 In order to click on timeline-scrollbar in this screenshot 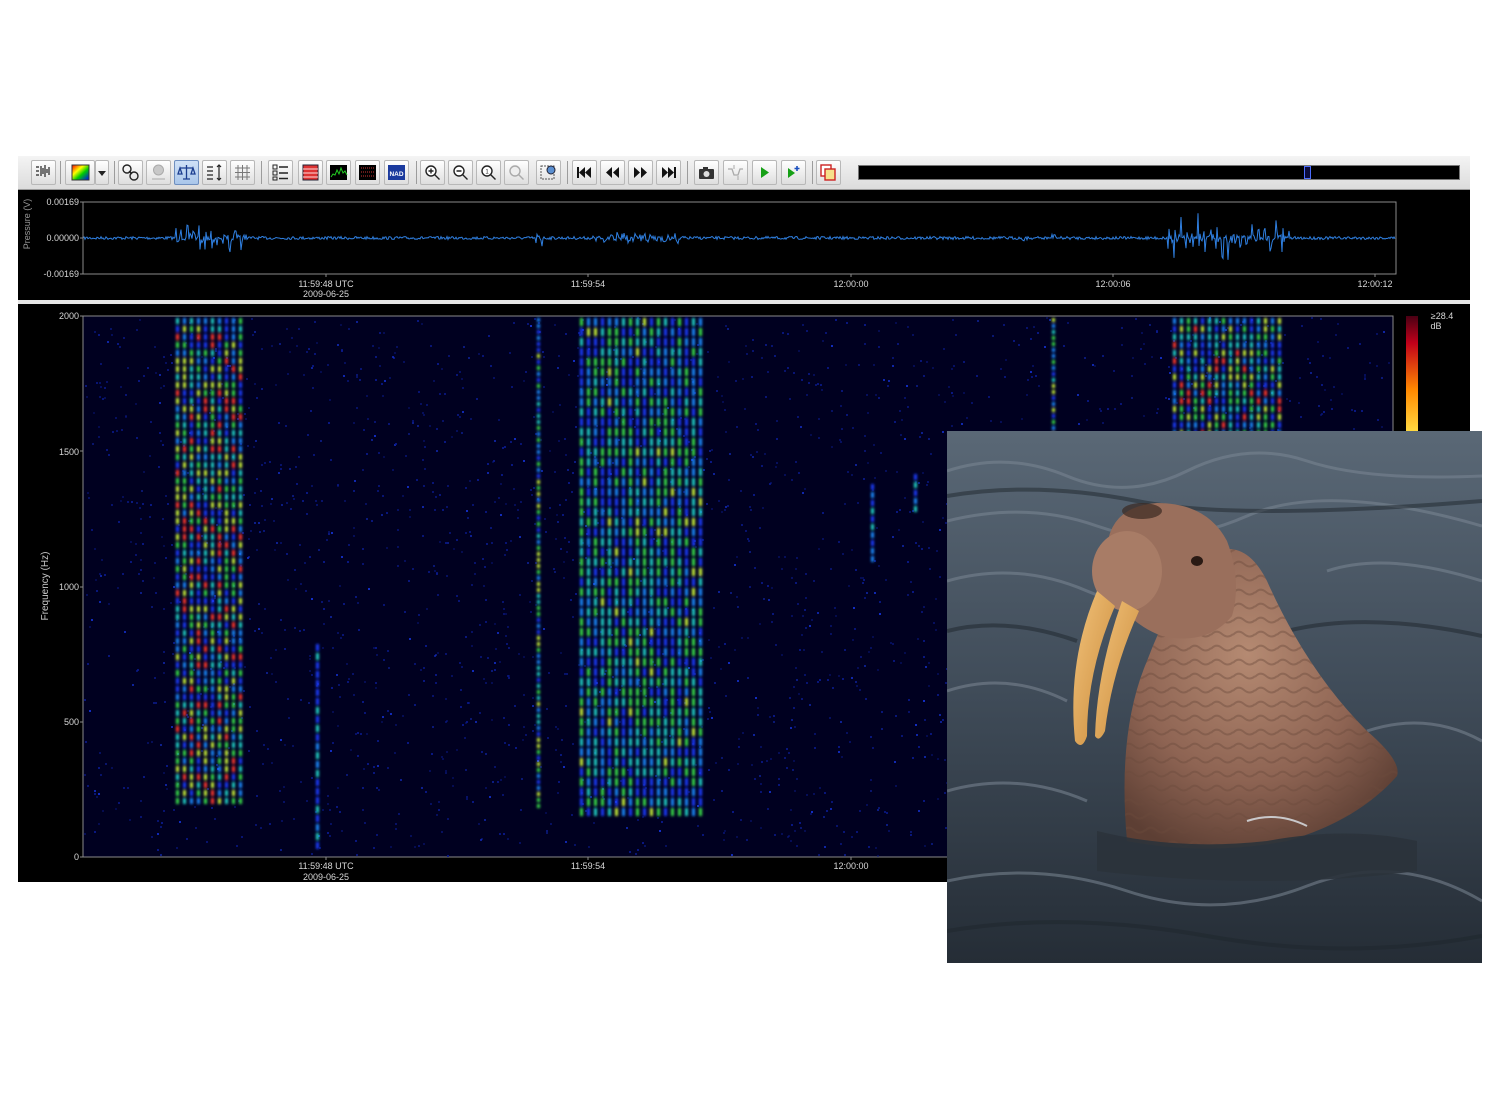, I will do `click(1159, 172)`.